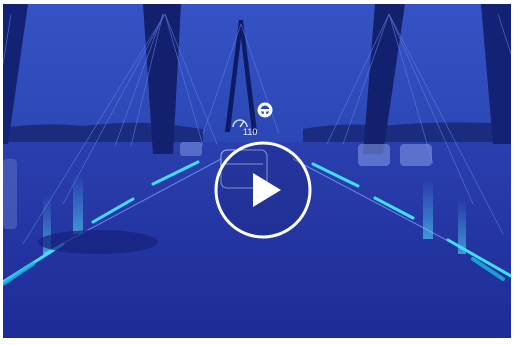  What do you see at coordinates (250, 132) in the screenshot?
I see `speed-readout: 110` at bounding box center [250, 132].